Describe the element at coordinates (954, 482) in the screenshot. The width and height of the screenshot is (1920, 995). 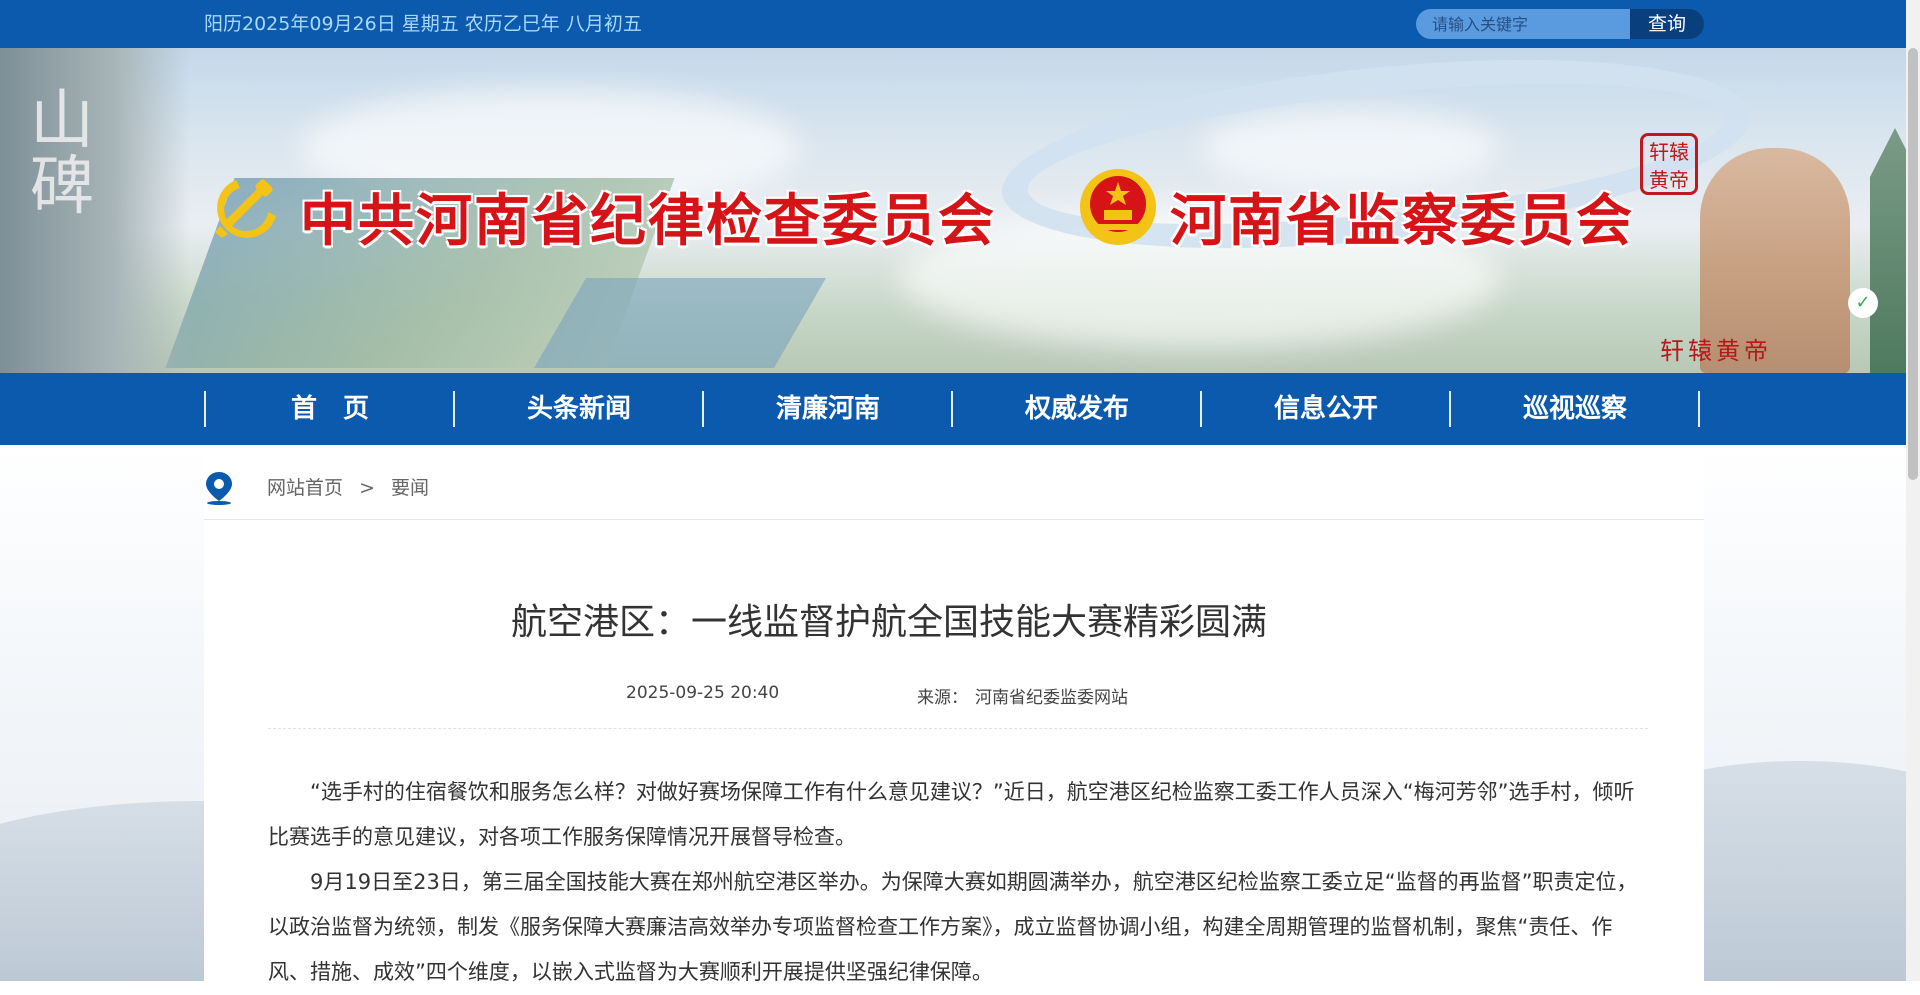
I see `breadcrumb: 网站首页 > 要闻` at that location.